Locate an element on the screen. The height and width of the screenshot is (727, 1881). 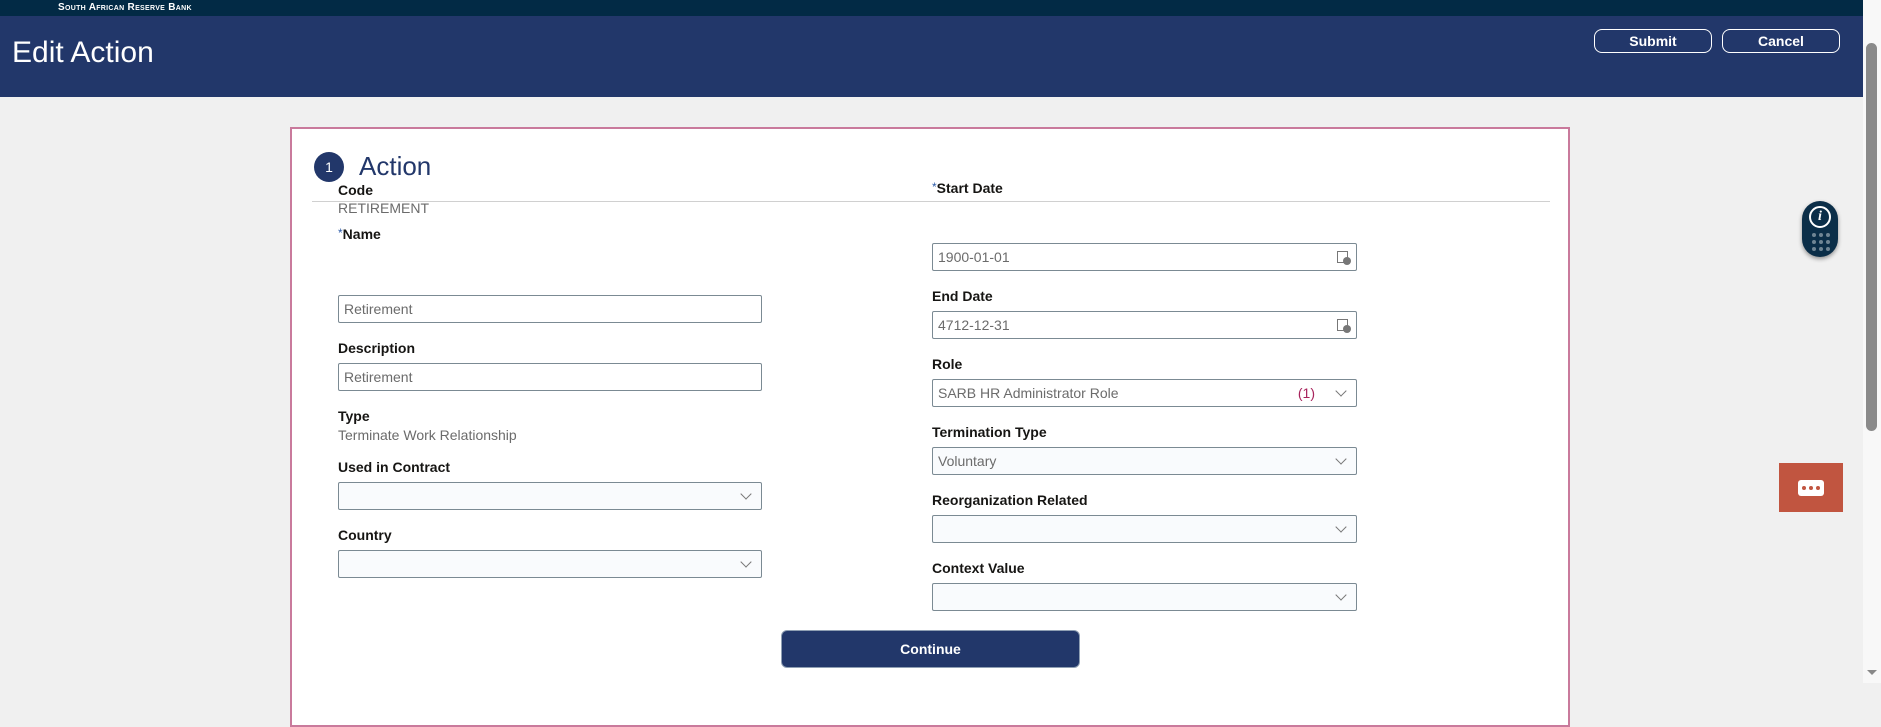
page-header: Edit Action Submit Cancel is located at coordinates (931, 56).